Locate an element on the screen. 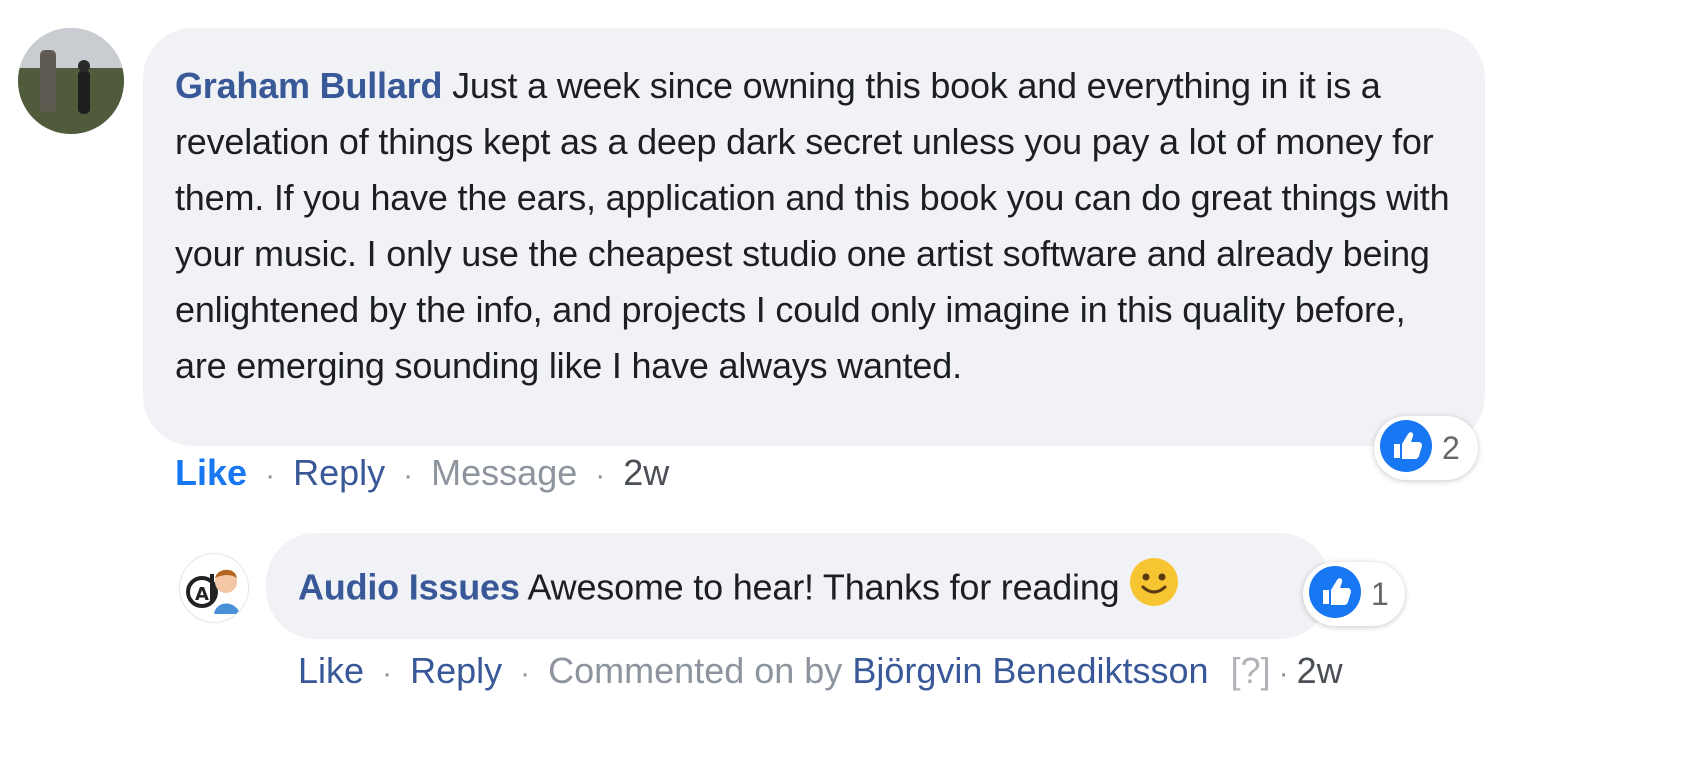 The height and width of the screenshot is (780, 1683). audio-issues-logo: A is located at coordinates (214, 588).